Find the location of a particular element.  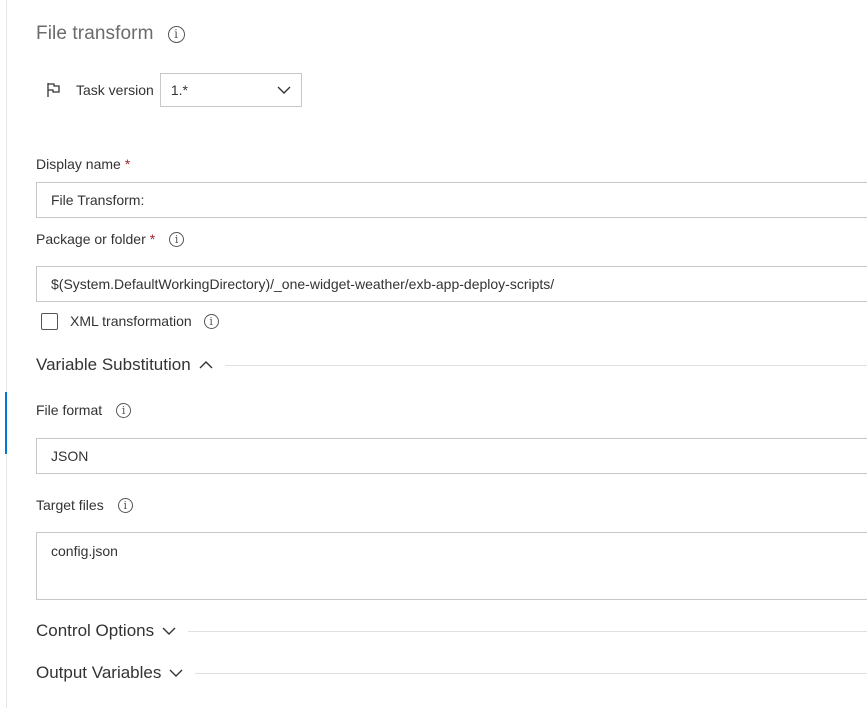

package-label: Package or folder * i is located at coordinates (110, 239).